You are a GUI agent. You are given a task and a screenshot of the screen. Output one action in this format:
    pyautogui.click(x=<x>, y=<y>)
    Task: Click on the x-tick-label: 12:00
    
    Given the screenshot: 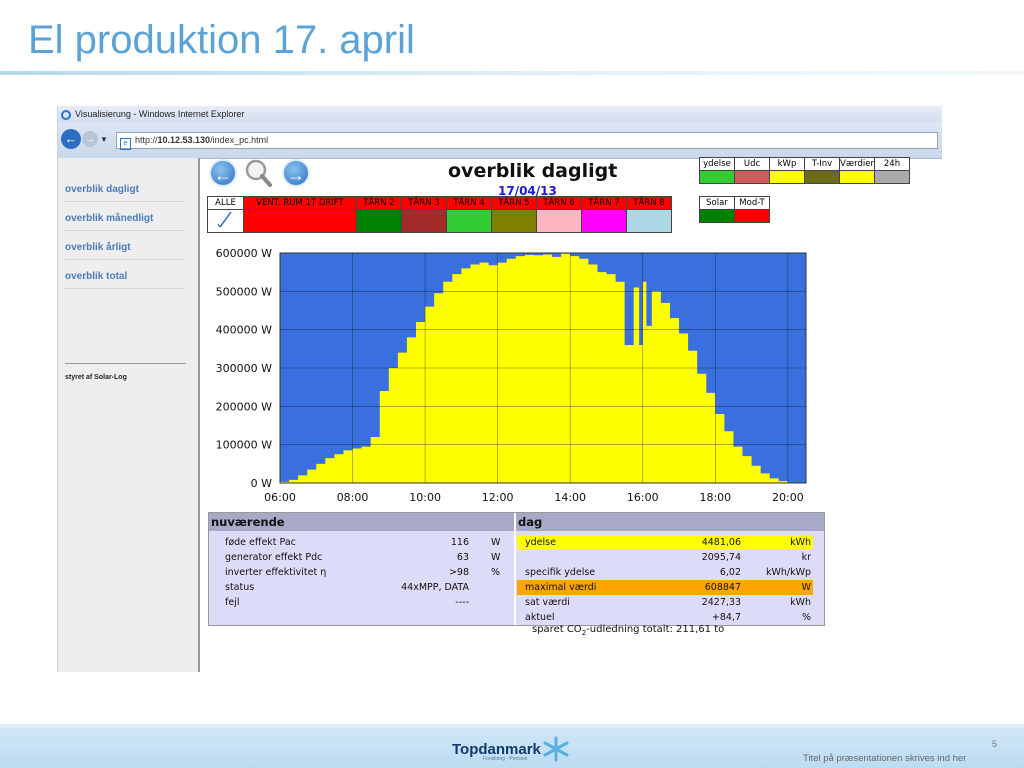 What is the action you would take?
    pyautogui.click(x=498, y=497)
    